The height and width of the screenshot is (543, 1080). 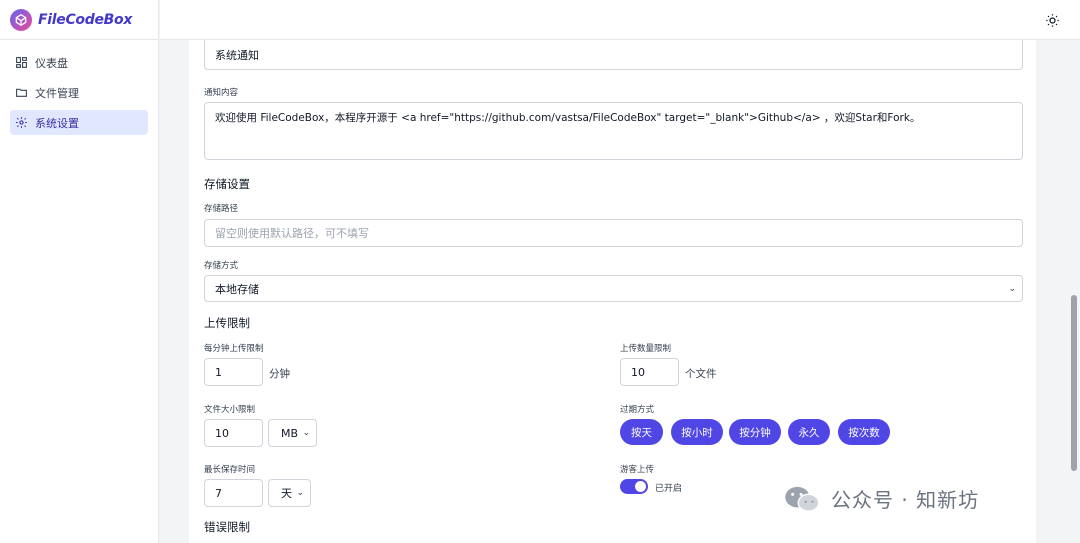 I want to click on sidebar-item-settings: 系统设置, so click(x=79, y=122).